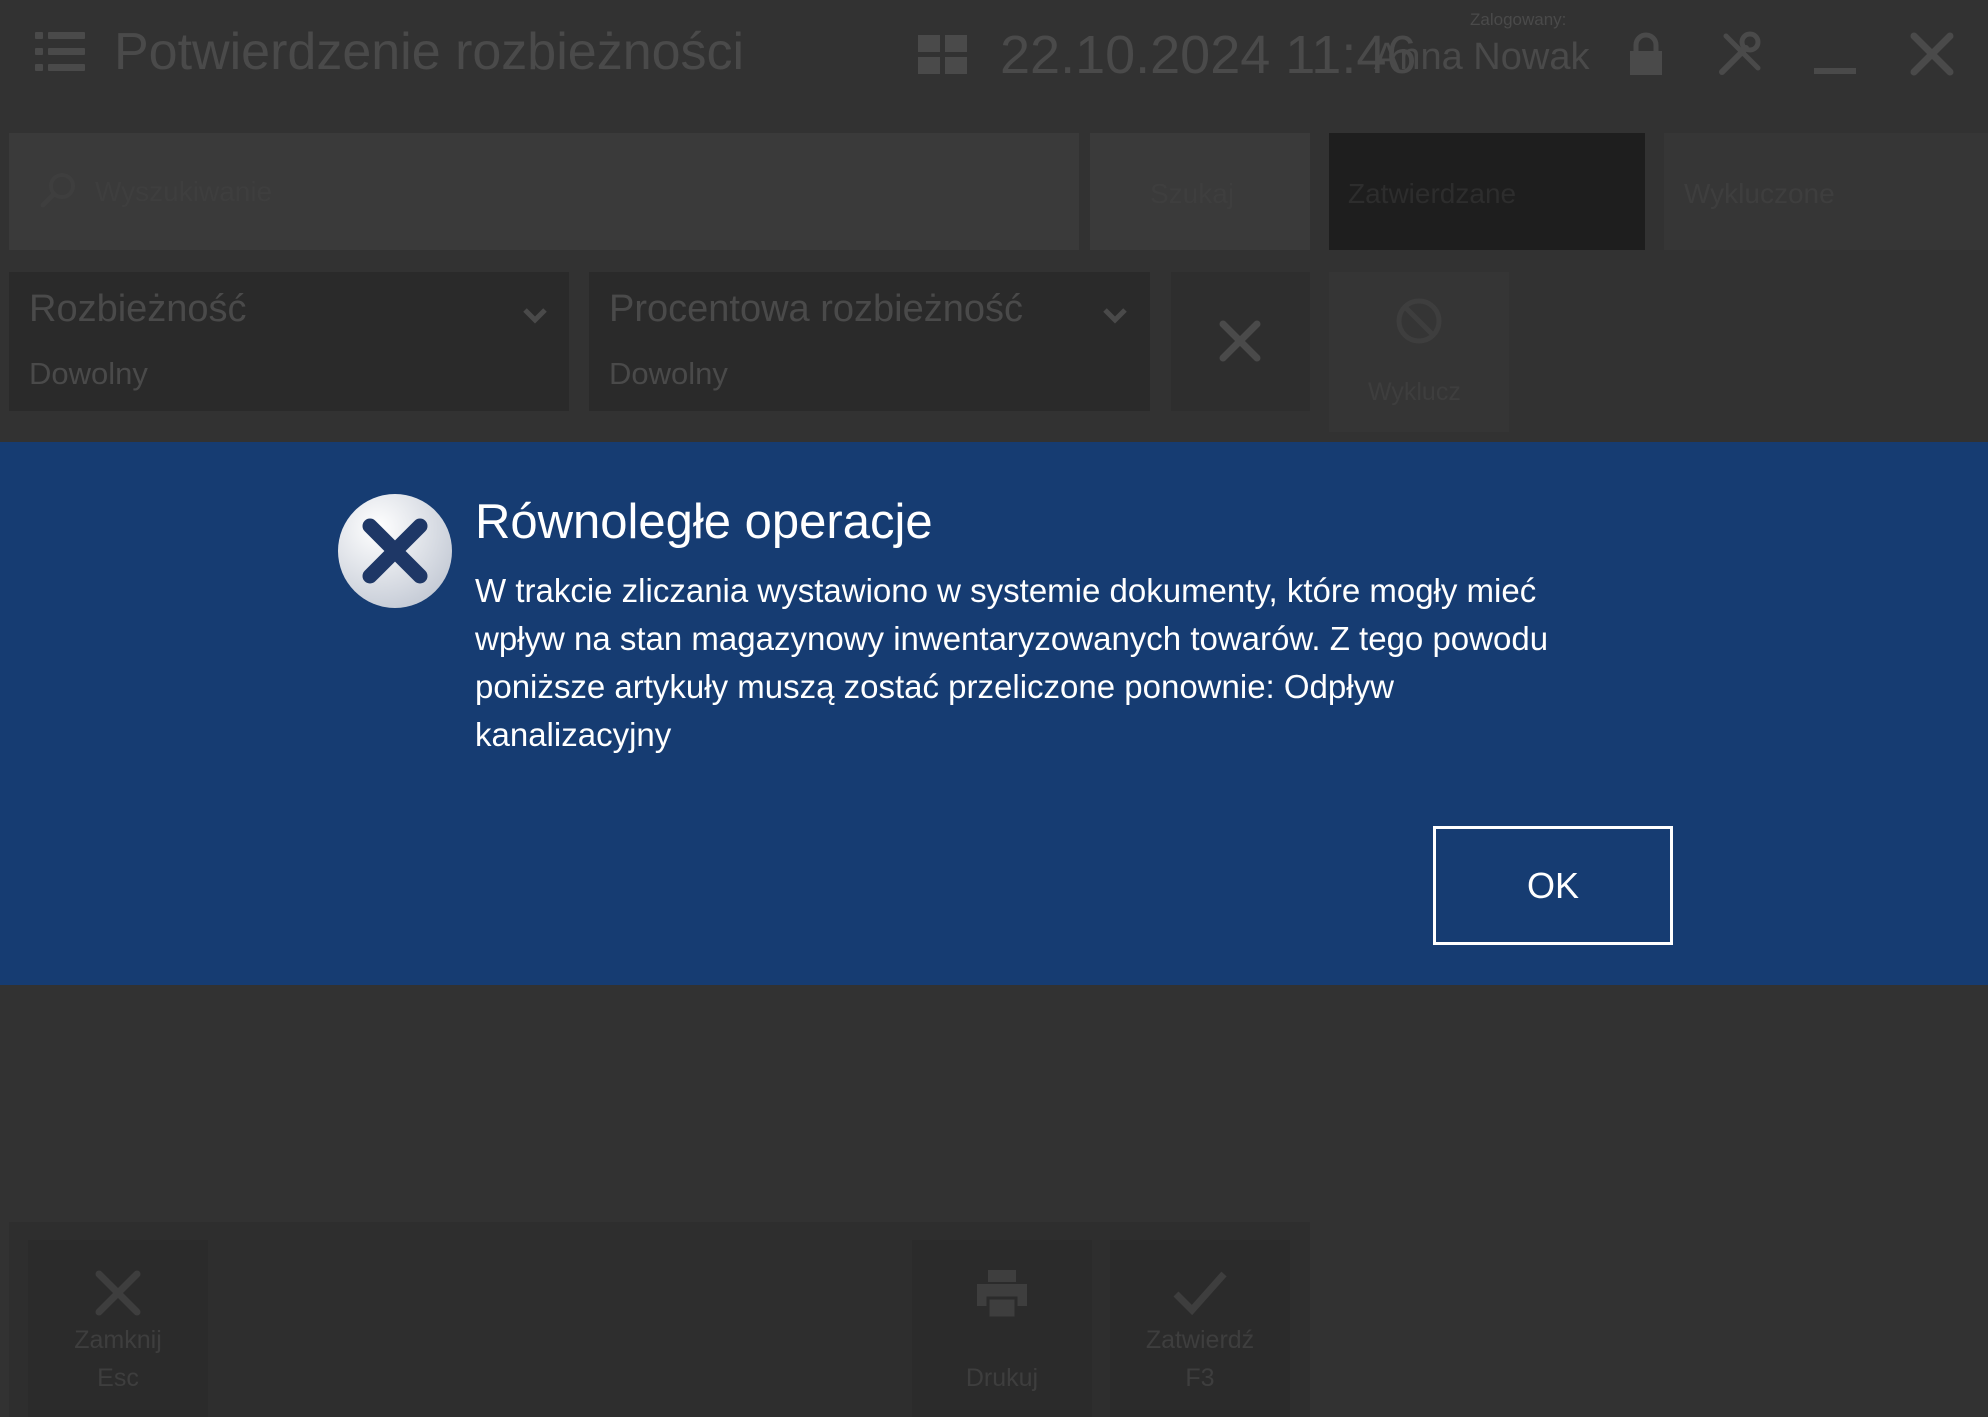 The width and height of the screenshot is (1988, 1417). I want to click on percent-discrepancy-filter-value: Dowolny, so click(668, 373).